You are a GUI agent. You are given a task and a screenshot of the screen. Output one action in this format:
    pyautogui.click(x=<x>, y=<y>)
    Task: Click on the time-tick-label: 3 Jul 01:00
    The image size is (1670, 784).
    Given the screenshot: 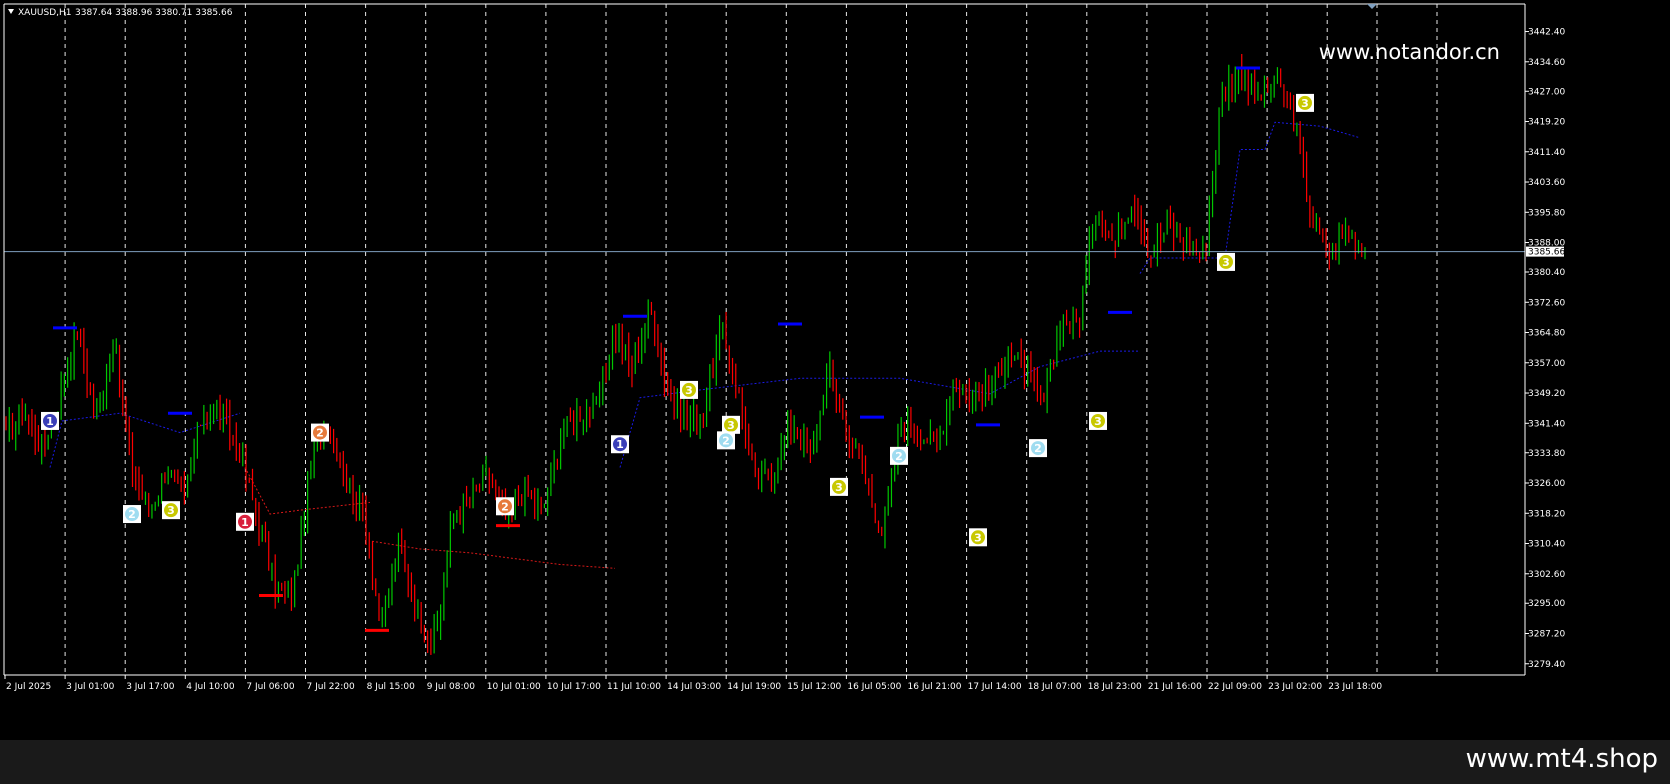 What is the action you would take?
    pyautogui.click(x=90, y=687)
    